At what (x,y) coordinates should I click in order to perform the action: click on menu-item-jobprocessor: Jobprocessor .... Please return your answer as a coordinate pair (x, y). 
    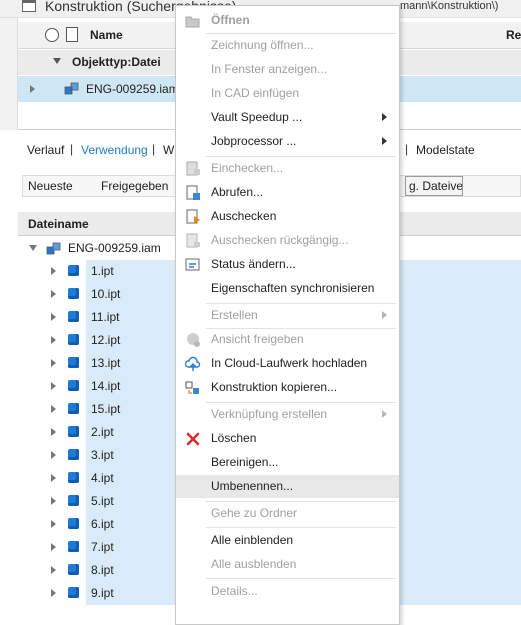
    Looking at the image, I should click on (287, 141).